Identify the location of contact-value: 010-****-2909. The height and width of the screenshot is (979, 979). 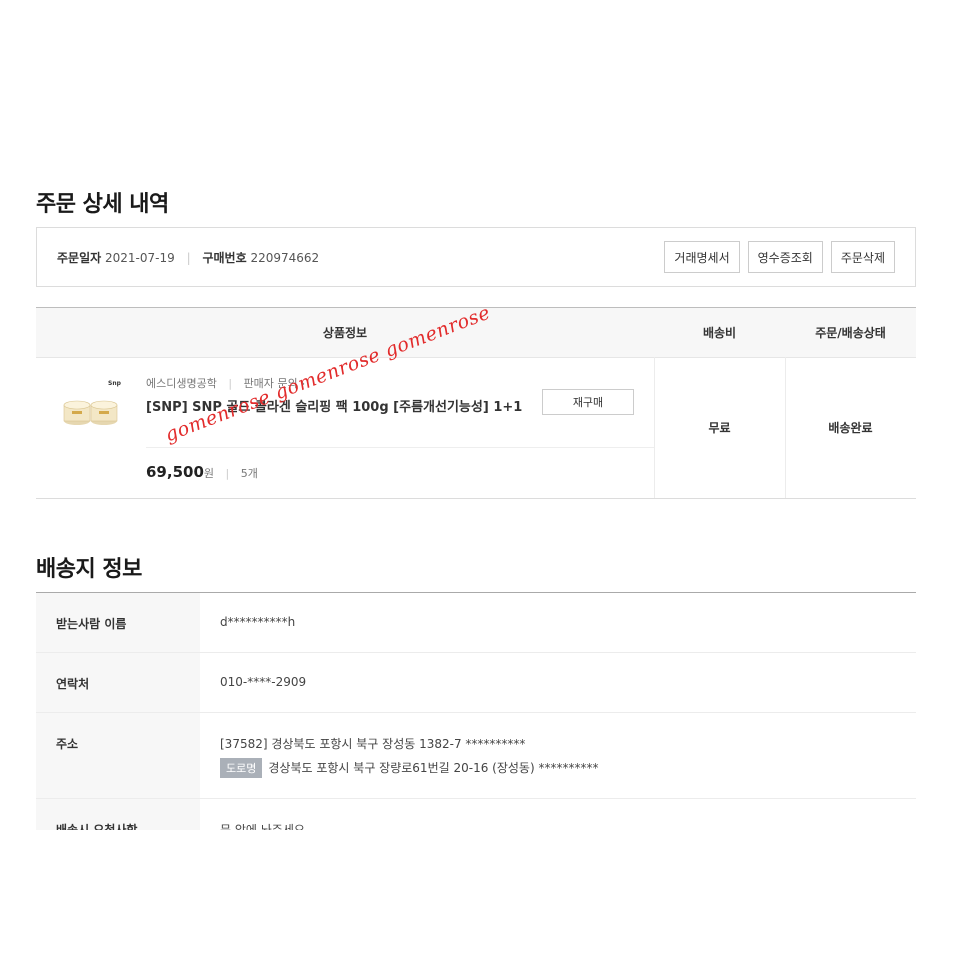
(263, 682).